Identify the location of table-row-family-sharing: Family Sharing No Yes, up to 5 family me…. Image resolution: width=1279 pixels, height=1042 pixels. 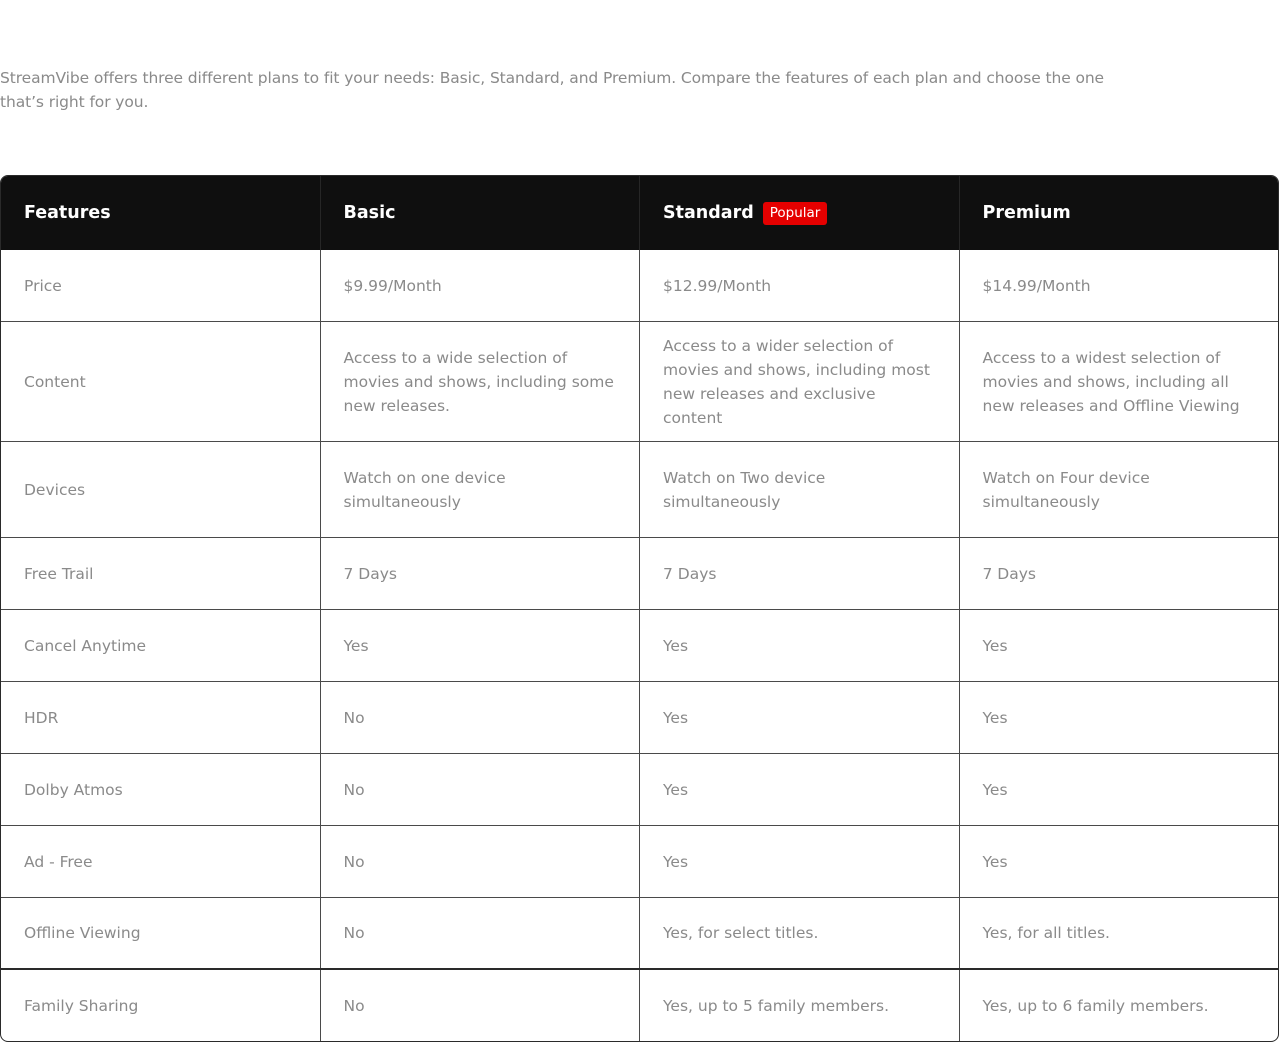
(639, 1005).